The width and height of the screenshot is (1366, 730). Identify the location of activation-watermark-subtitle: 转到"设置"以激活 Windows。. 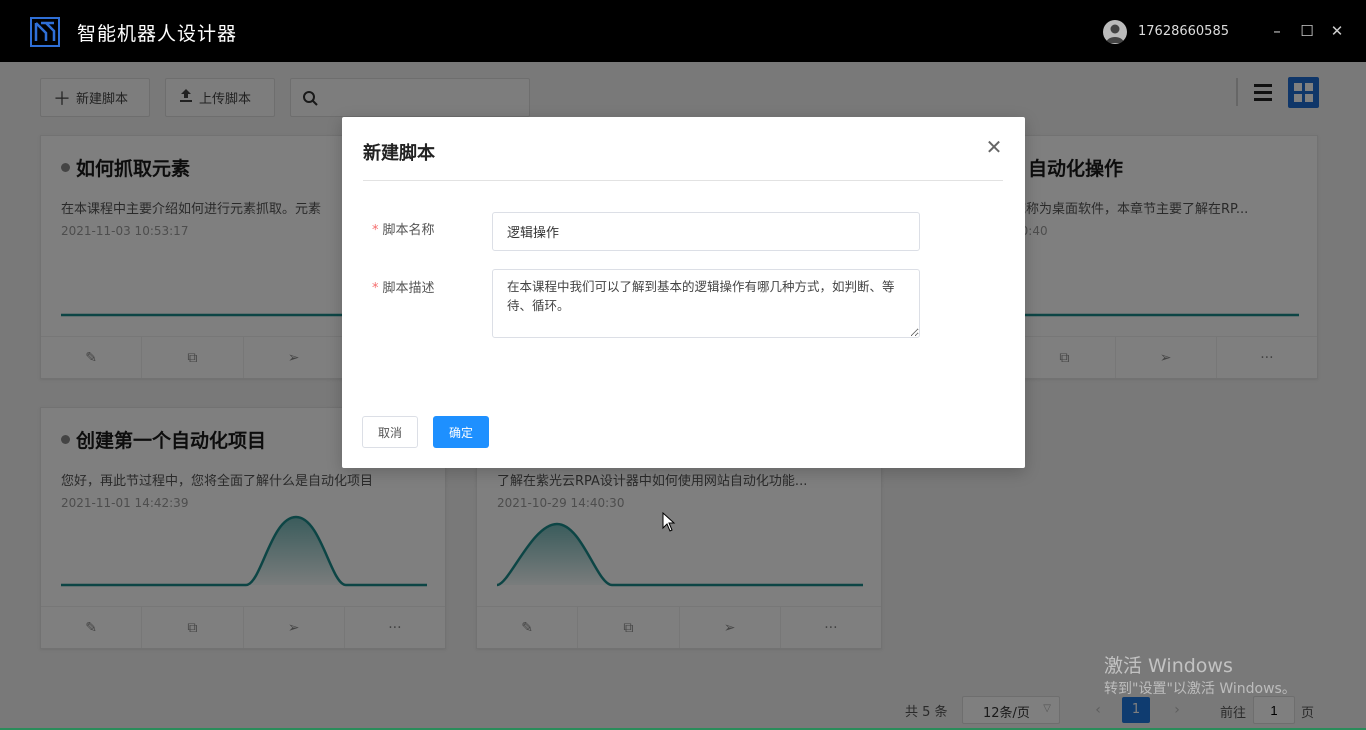
(1200, 689).